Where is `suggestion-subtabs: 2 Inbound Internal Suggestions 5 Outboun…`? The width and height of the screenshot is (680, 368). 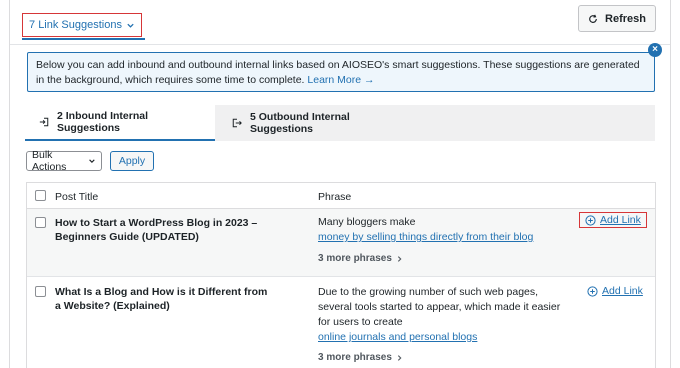 suggestion-subtabs: 2 Inbound Internal Suggestions 5 Outboun… is located at coordinates (340, 123).